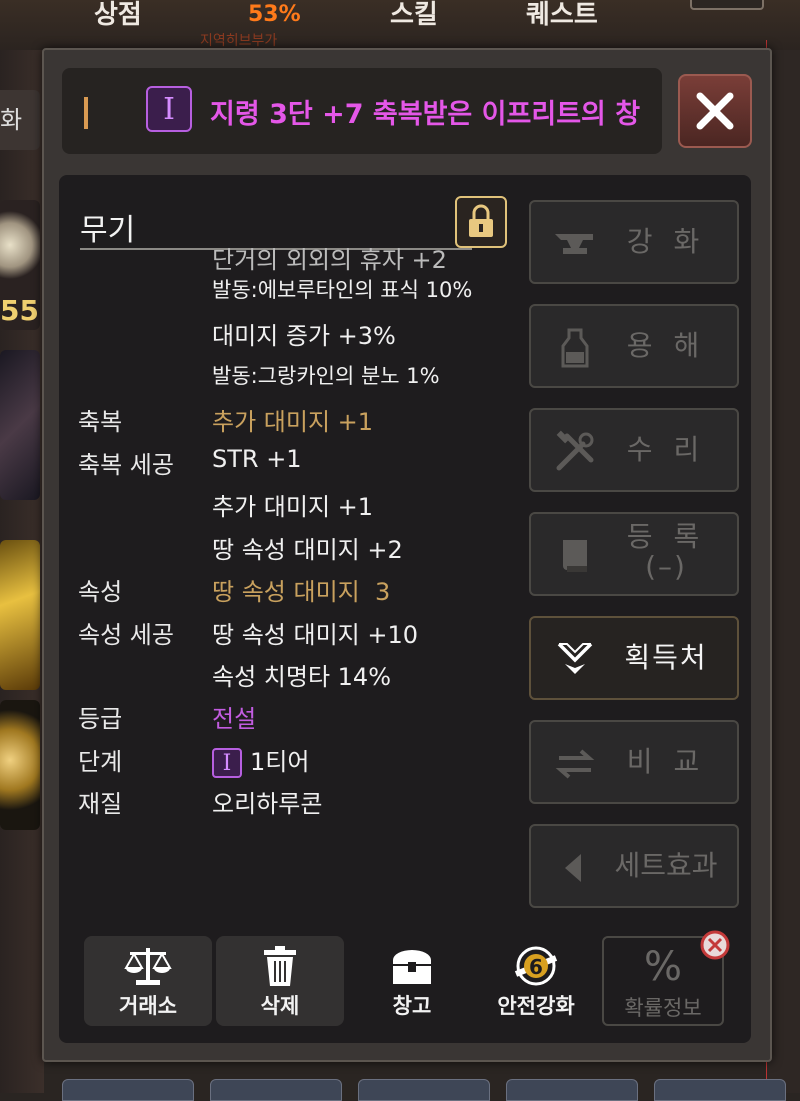 This screenshot has height=1101, width=800. I want to click on enhance-label: 강 화, so click(666, 241).